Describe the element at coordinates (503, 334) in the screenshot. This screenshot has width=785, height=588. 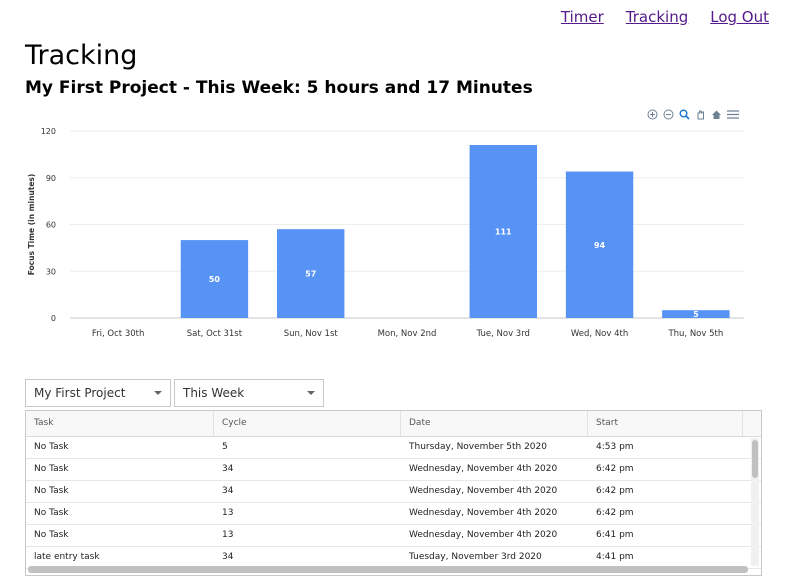
I see `x-tick-label: Tue, Nov 3rd` at that location.